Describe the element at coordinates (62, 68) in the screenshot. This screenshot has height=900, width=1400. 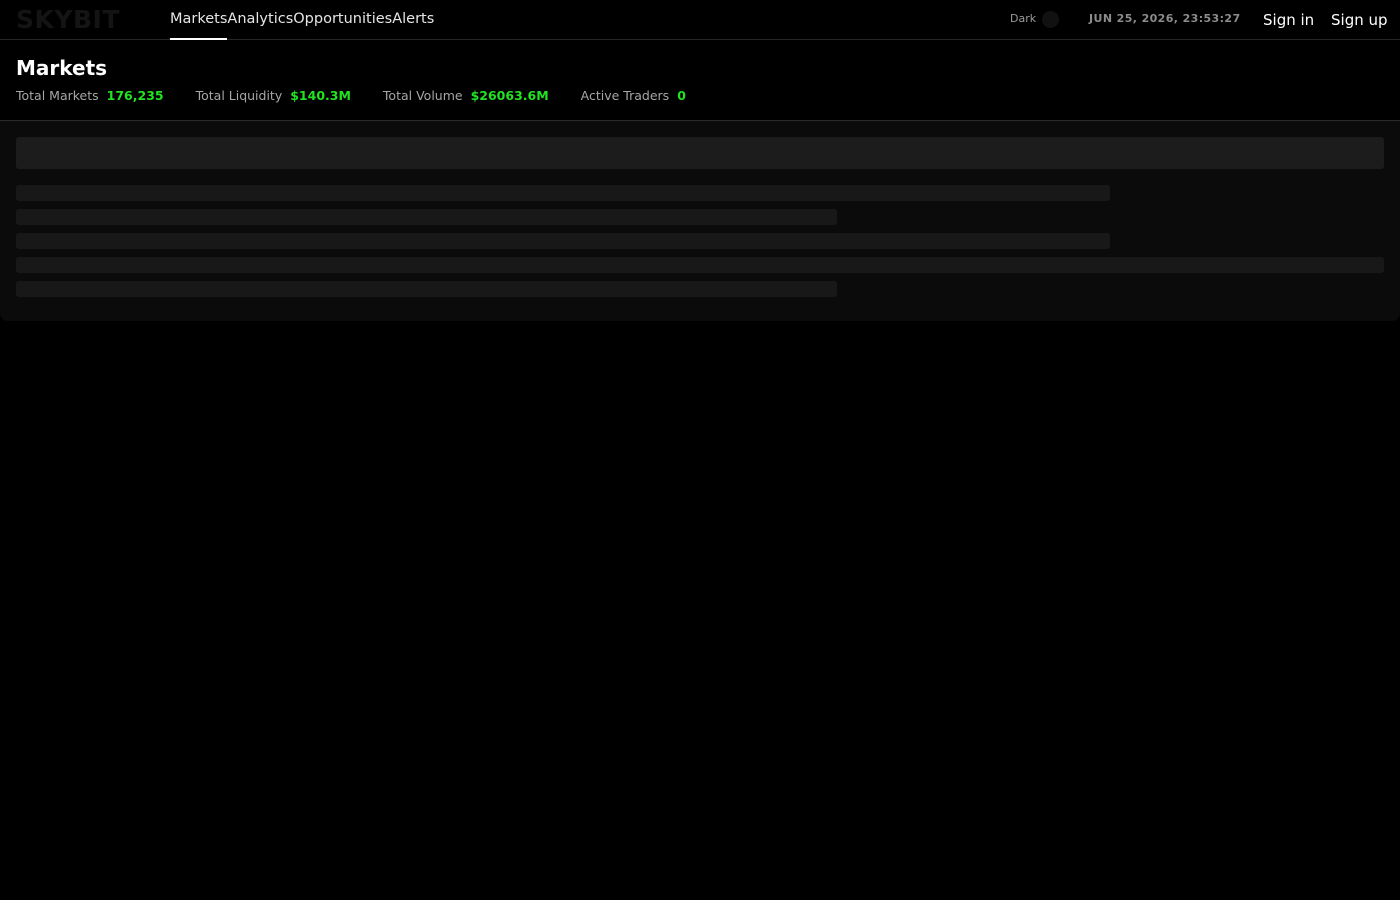
I see `page-title: Markets` at that location.